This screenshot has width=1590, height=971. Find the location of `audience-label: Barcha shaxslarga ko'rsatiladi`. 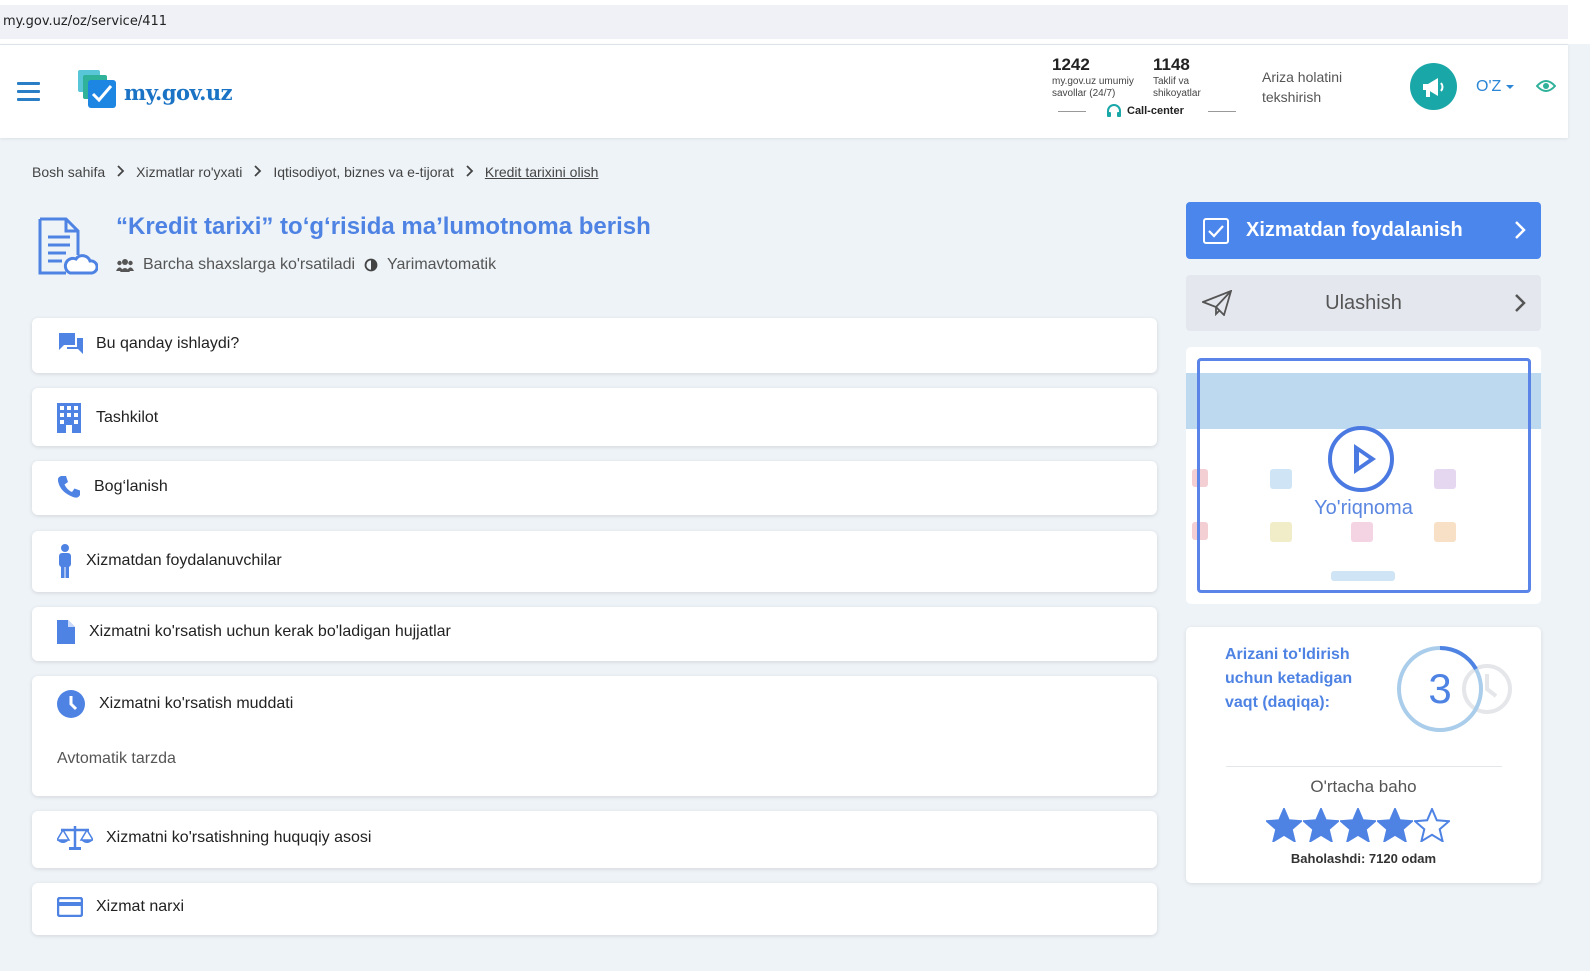

audience-label: Barcha shaxslarga ko'rsatiladi is located at coordinates (249, 264).